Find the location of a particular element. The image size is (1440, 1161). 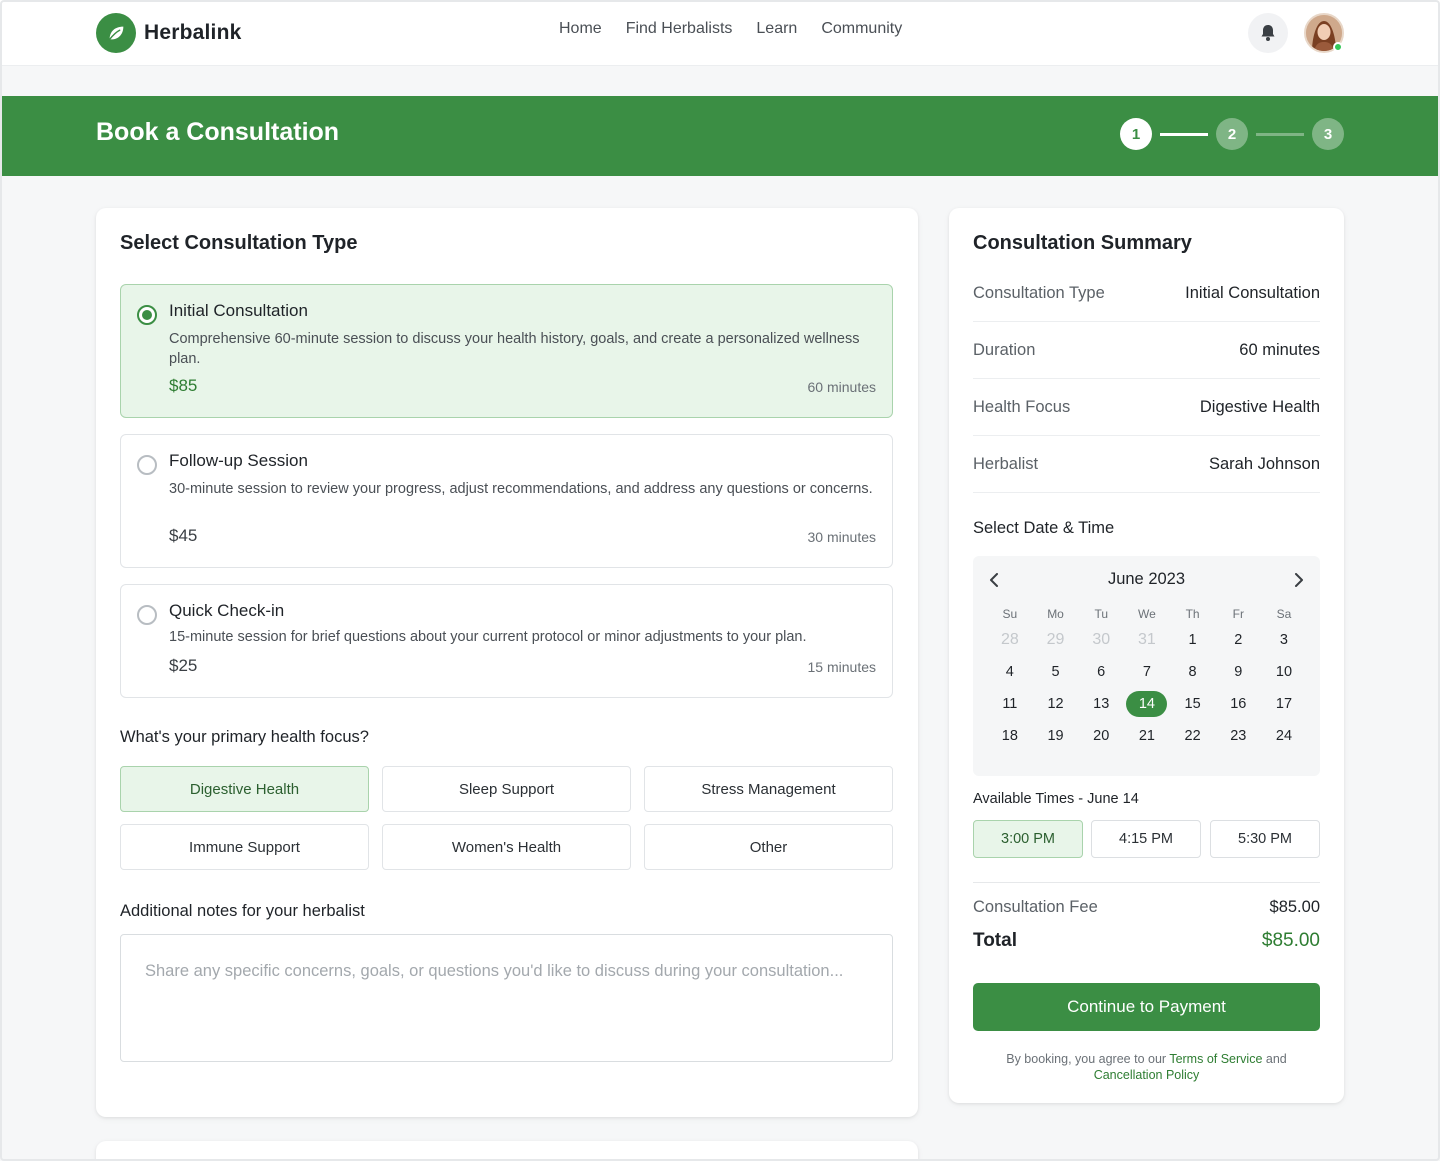

option-duration: 15 minutes is located at coordinates (841, 667).